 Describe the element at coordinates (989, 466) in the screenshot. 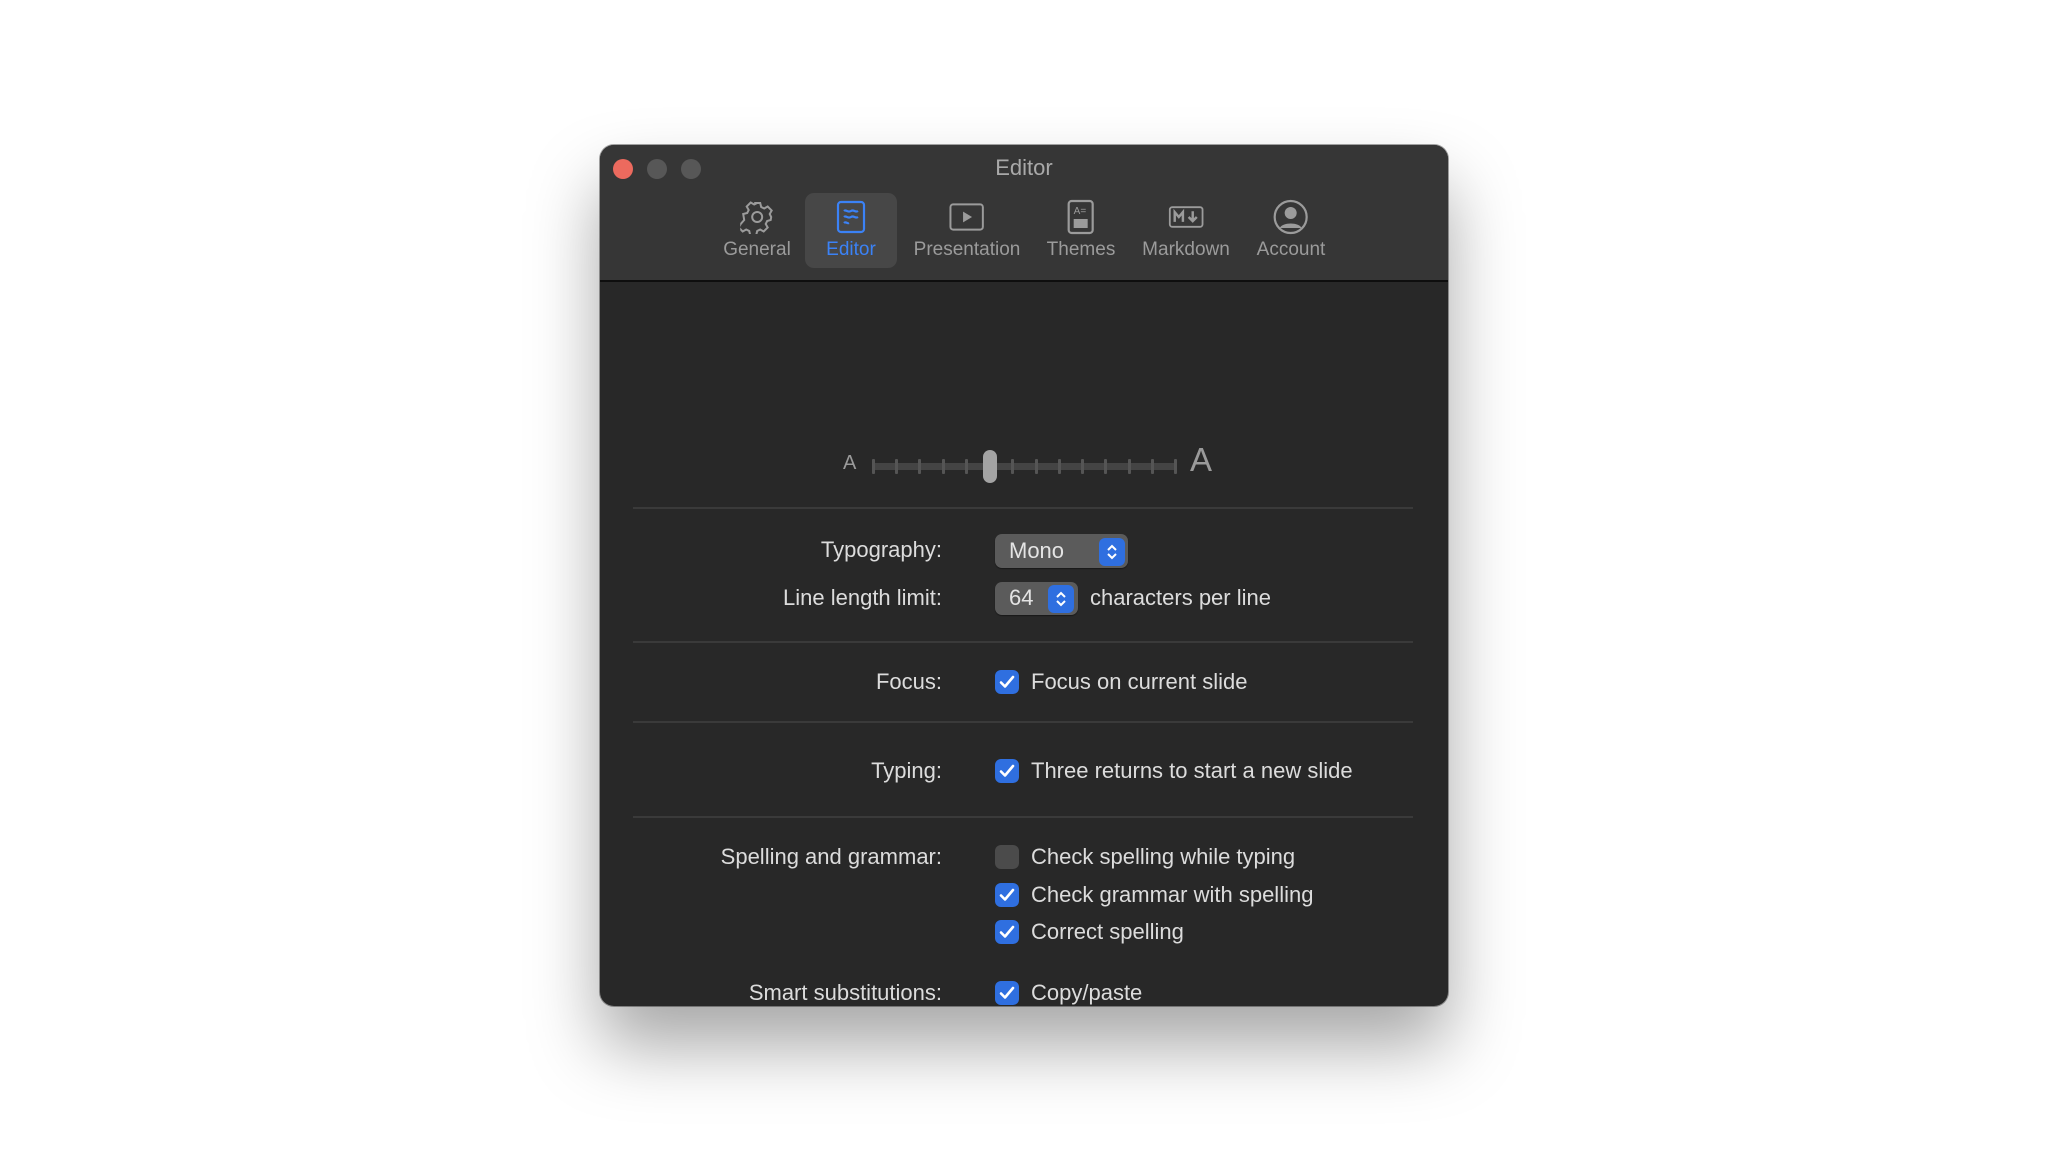

I see `slider-thumb` at that location.